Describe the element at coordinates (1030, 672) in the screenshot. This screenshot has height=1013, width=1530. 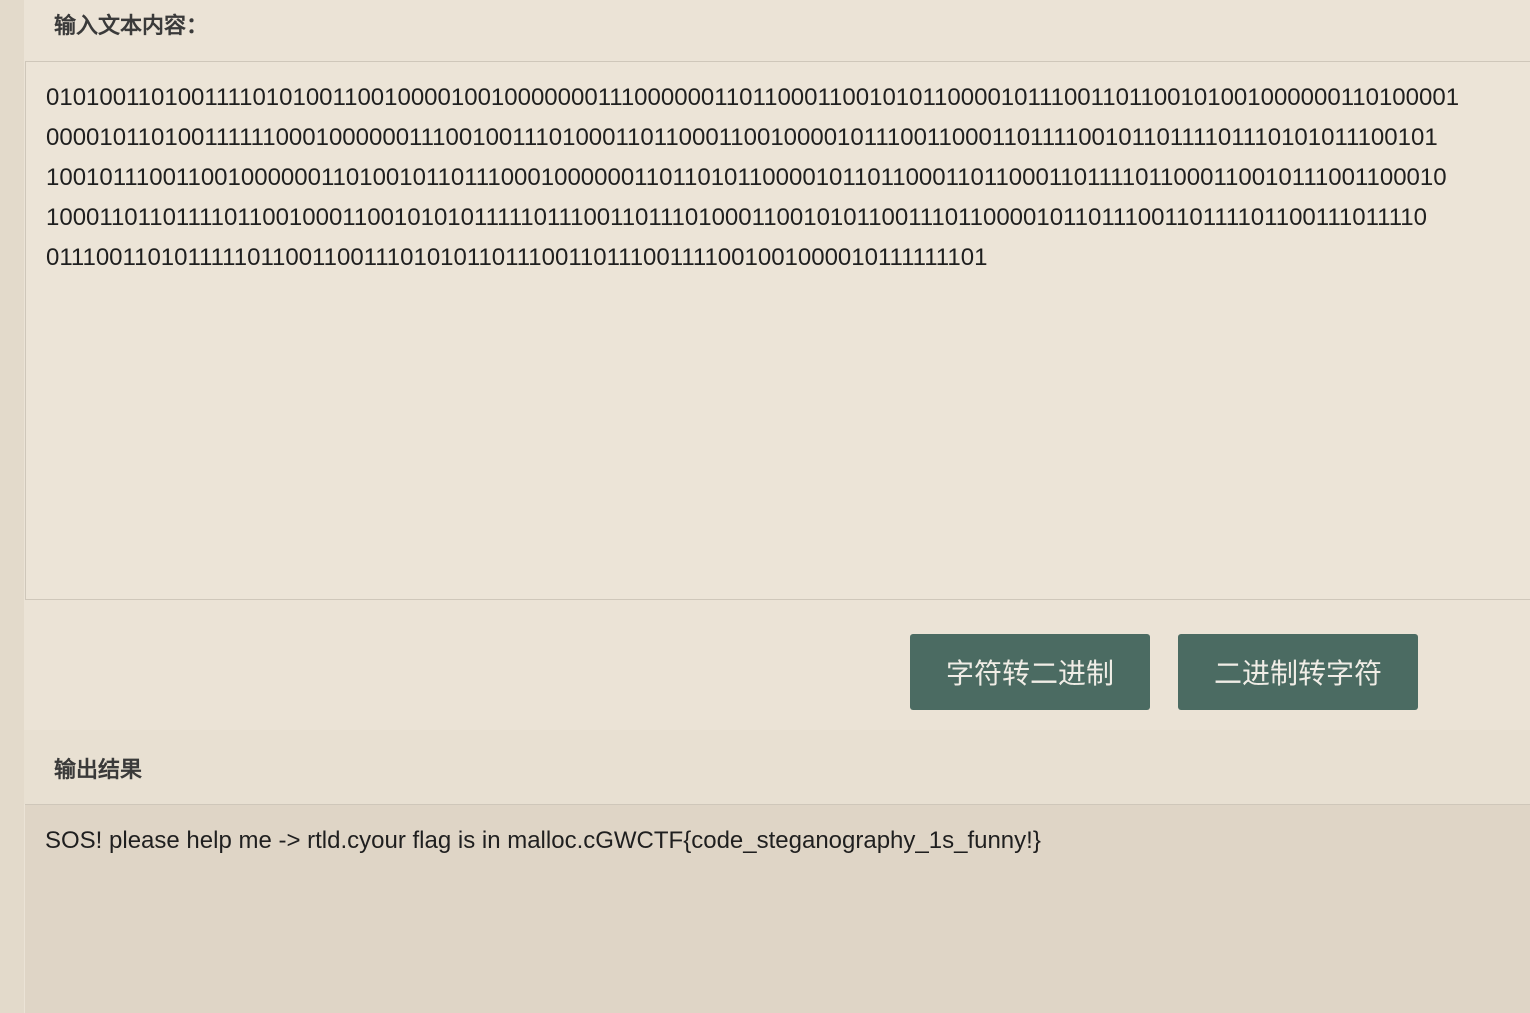
I see `char-to-binary-button: 字符转二进制` at that location.